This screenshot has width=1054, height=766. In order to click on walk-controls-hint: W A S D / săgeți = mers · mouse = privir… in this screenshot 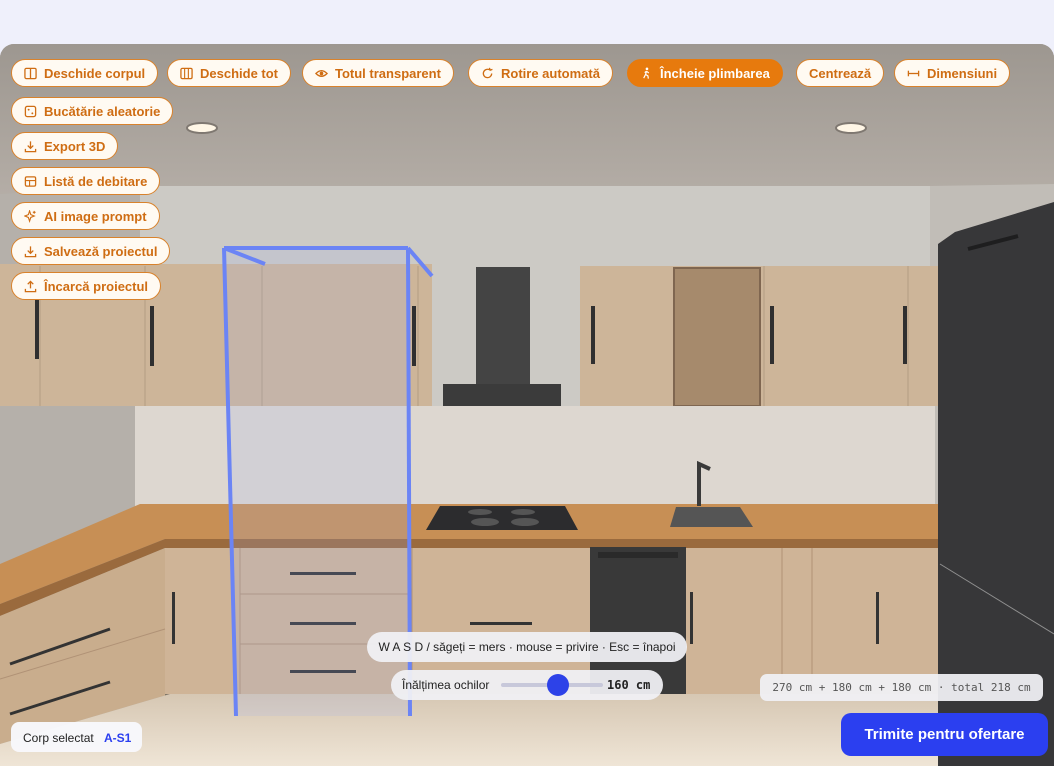, I will do `click(527, 647)`.